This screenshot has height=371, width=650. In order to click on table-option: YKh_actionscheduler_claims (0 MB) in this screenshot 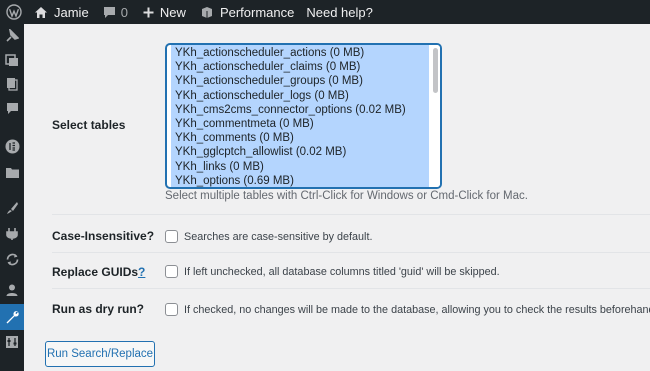, I will do `click(300, 67)`.